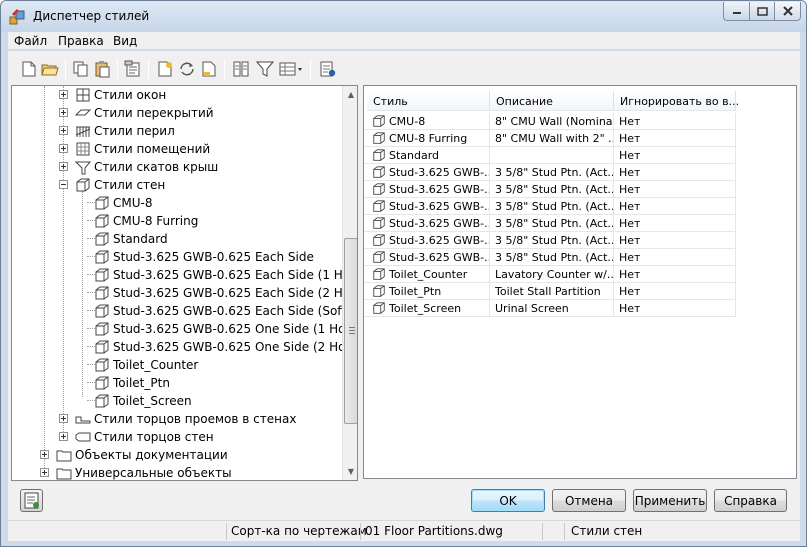 The height and width of the screenshot is (547, 807). I want to click on tree-item-toilet-screen: Toilet_Screen, so click(177, 401).